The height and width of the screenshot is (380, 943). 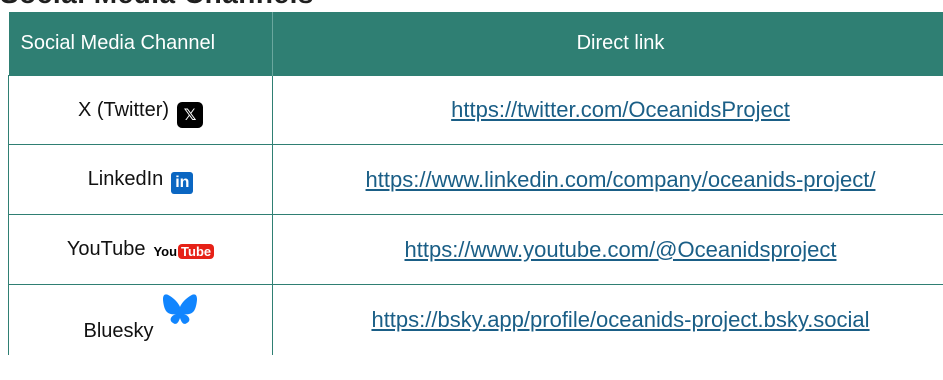 I want to click on channel-name: LinkedIn, so click(x=125, y=179).